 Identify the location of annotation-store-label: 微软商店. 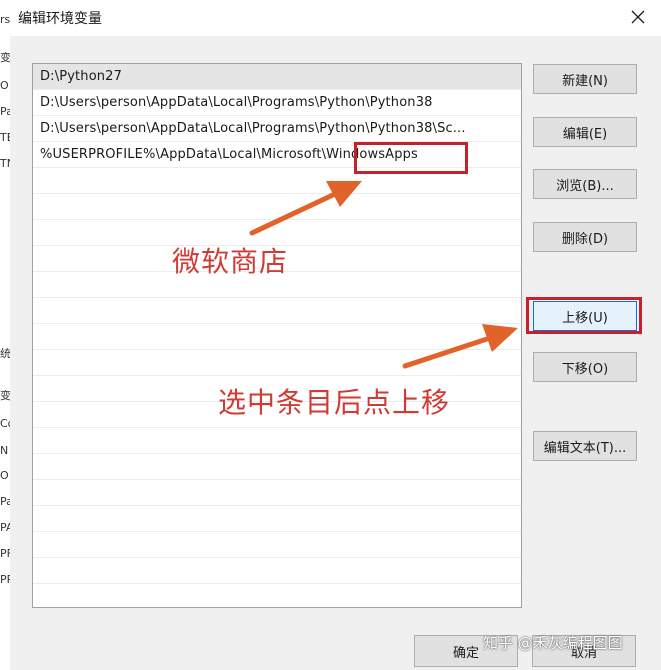
(230, 261).